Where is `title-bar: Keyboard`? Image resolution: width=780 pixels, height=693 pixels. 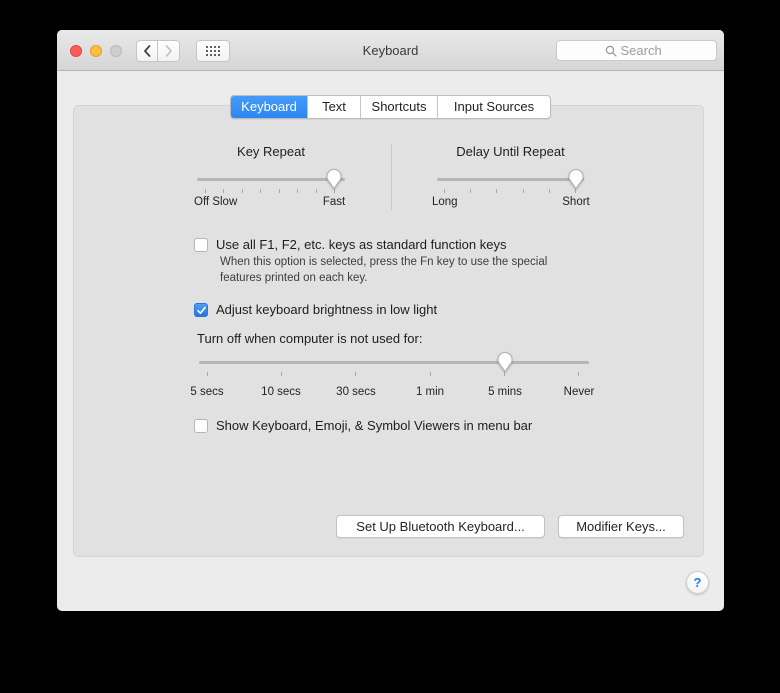
title-bar: Keyboard is located at coordinates (390, 50).